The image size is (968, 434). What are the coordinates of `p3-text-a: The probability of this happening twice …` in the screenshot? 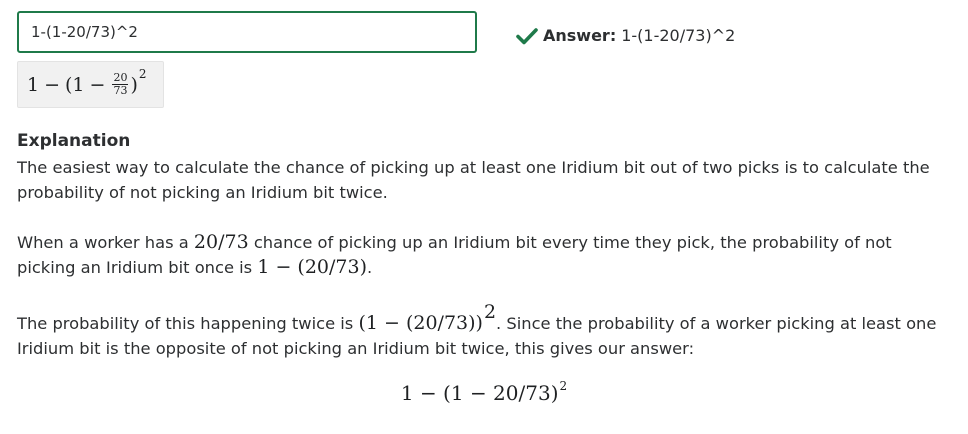 It's located at (188, 323).